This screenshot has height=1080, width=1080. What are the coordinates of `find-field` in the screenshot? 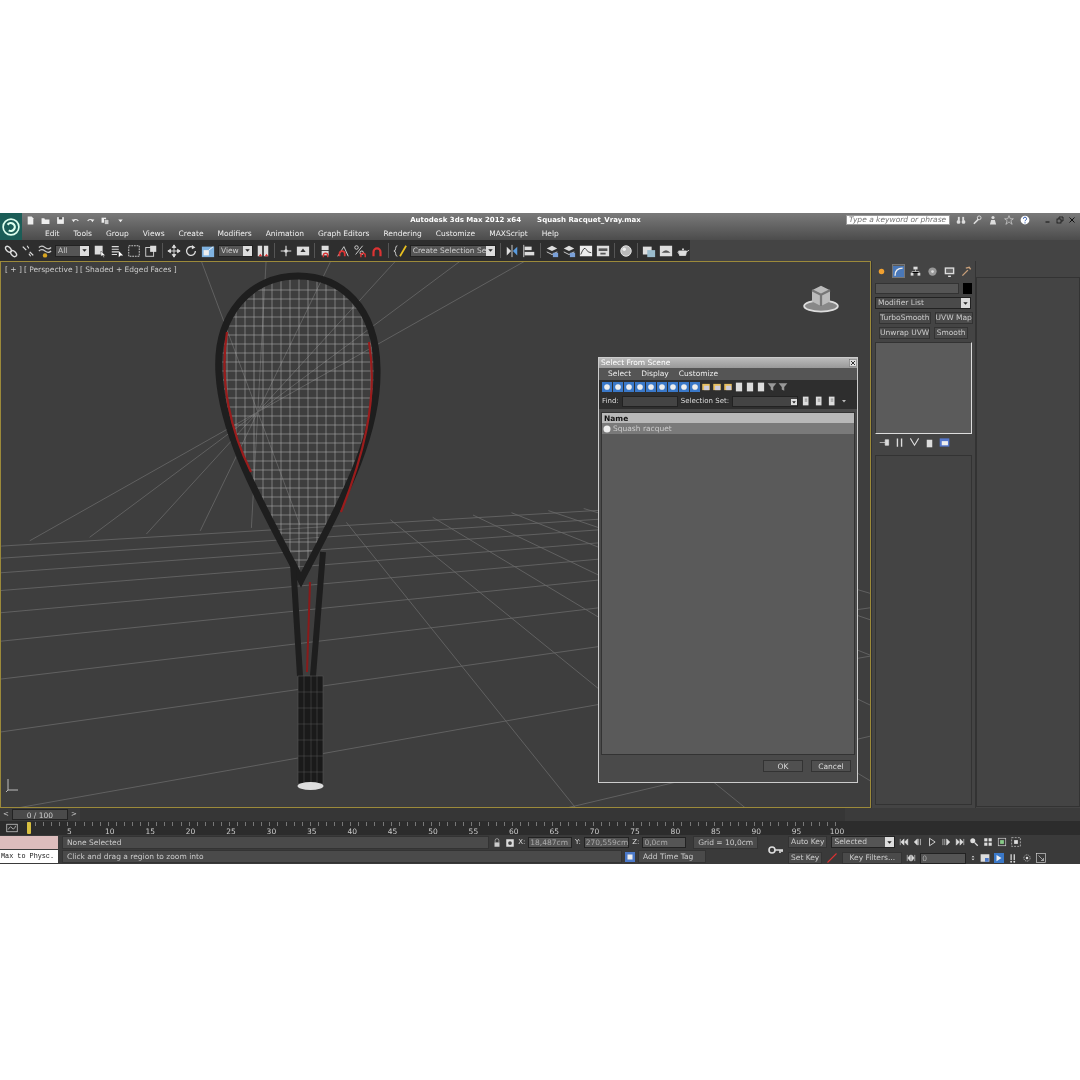 It's located at (649, 401).